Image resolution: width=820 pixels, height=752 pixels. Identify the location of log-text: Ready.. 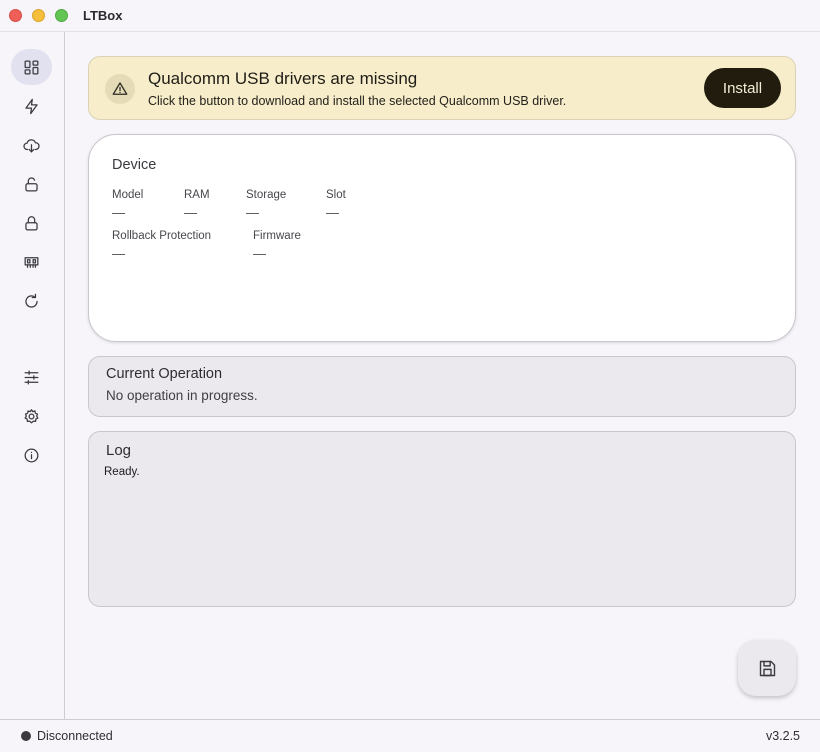
(122, 472).